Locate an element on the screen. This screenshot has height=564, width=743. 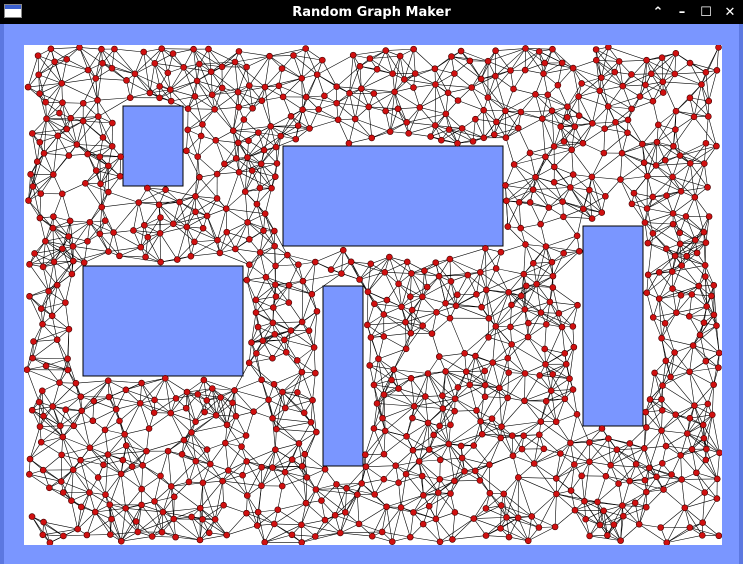
close-icon: ✕ is located at coordinates (730, 12).